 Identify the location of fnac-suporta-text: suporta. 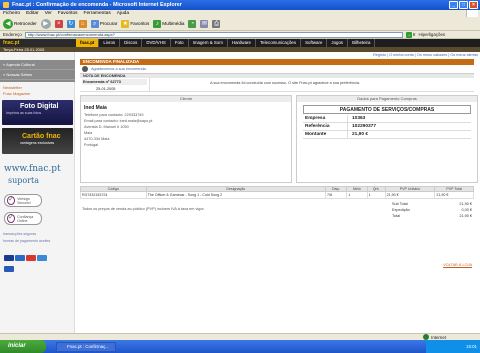
(24, 180).